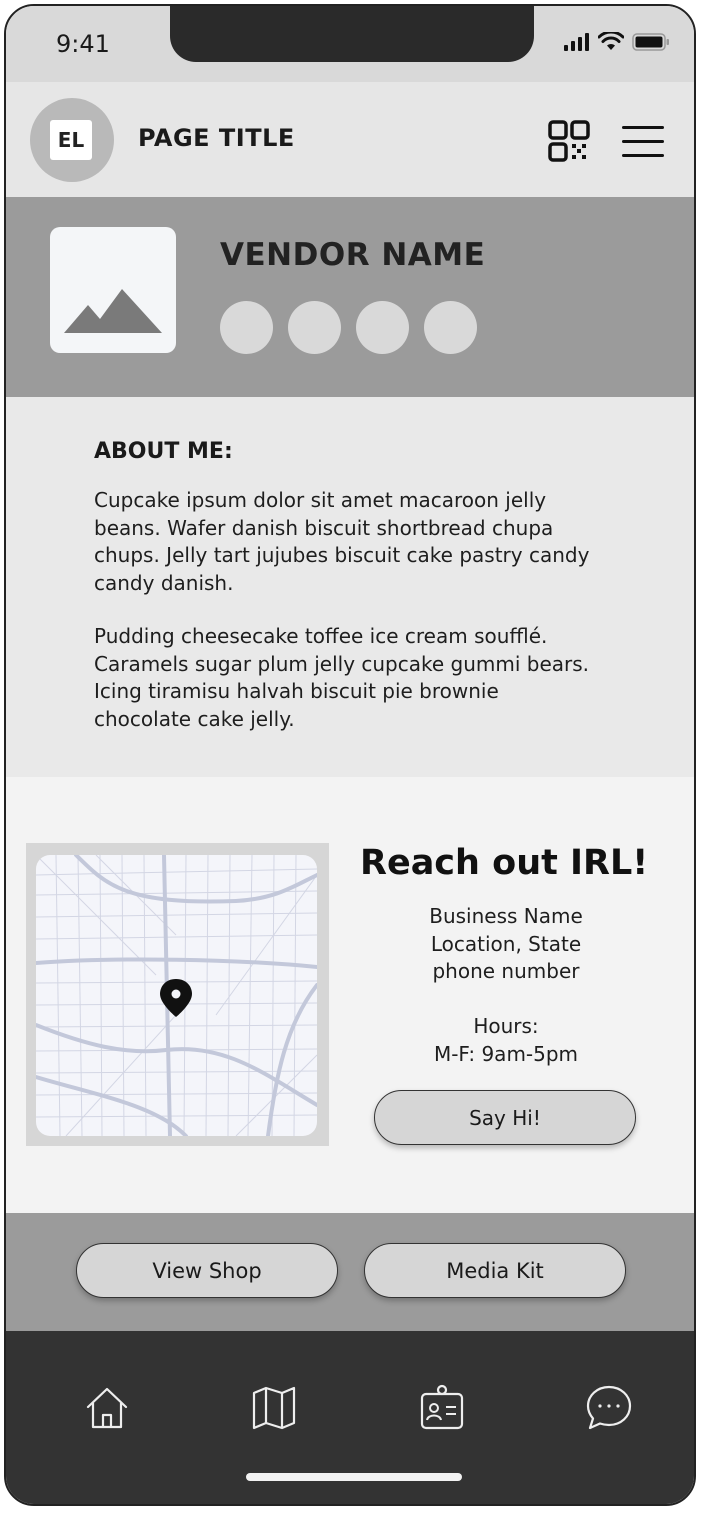 This screenshot has width=702, height=1514. What do you see at coordinates (506, 1040) in the screenshot?
I see `business-hours: Hours: M-F: 9am-5pm` at bounding box center [506, 1040].